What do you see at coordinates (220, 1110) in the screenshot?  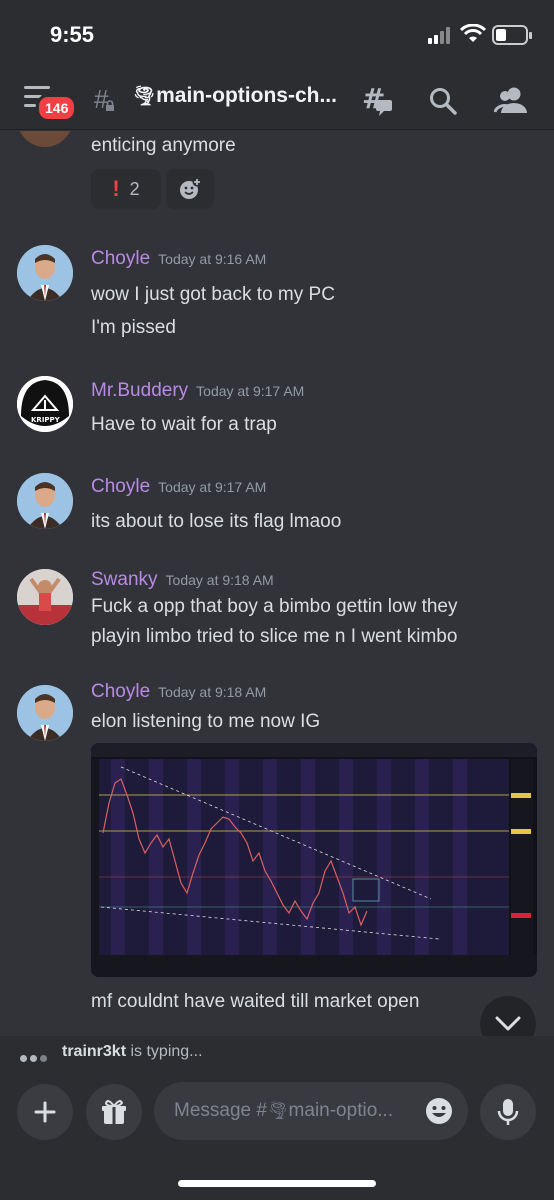 I see `placeholder-prefix: Message #` at bounding box center [220, 1110].